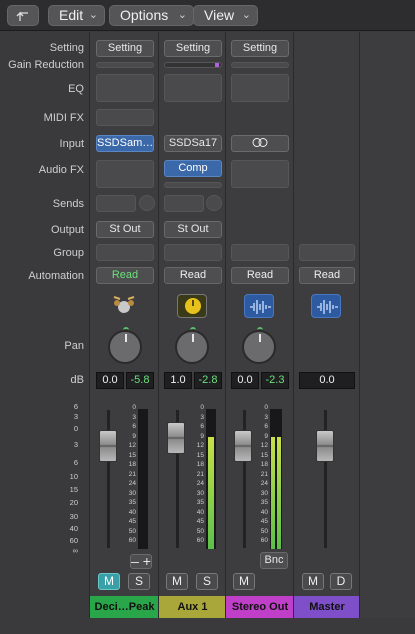 The image size is (415, 634). I want to click on input-button: SSDSa17, so click(193, 143).